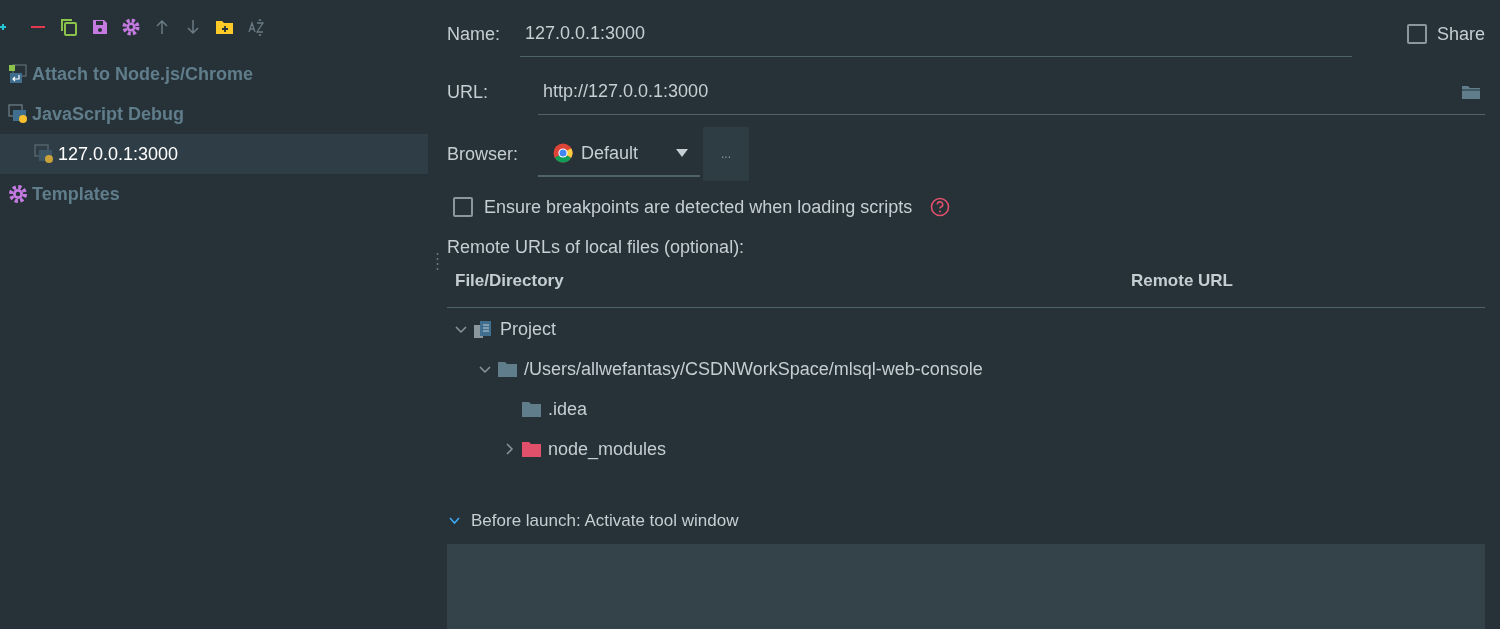 The height and width of the screenshot is (629, 1500). What do you see at coordinates (193, 27) in the screenshot?
I see `down-arrow-icon` at bounding box center [193, 27].